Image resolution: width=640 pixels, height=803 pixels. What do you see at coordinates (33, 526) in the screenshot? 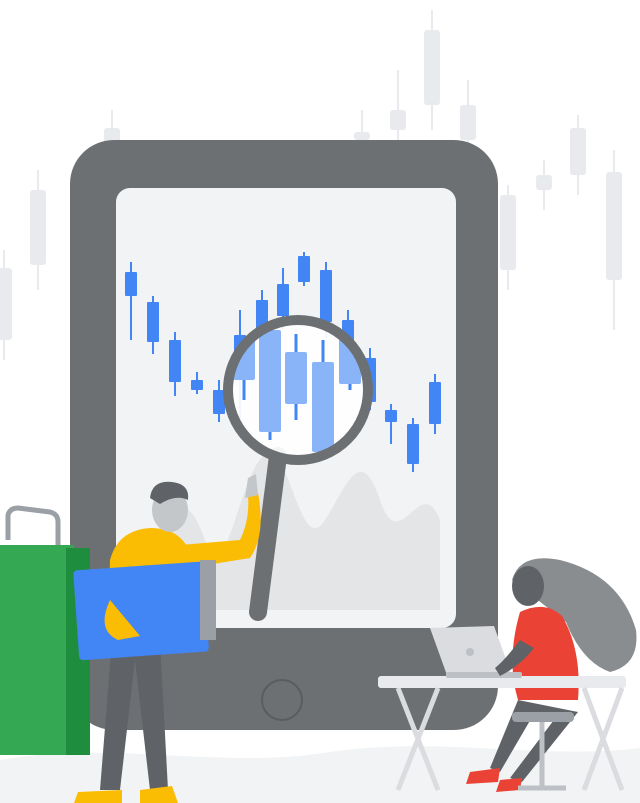
I see `bag-handle` at bounding box center [33, 526].